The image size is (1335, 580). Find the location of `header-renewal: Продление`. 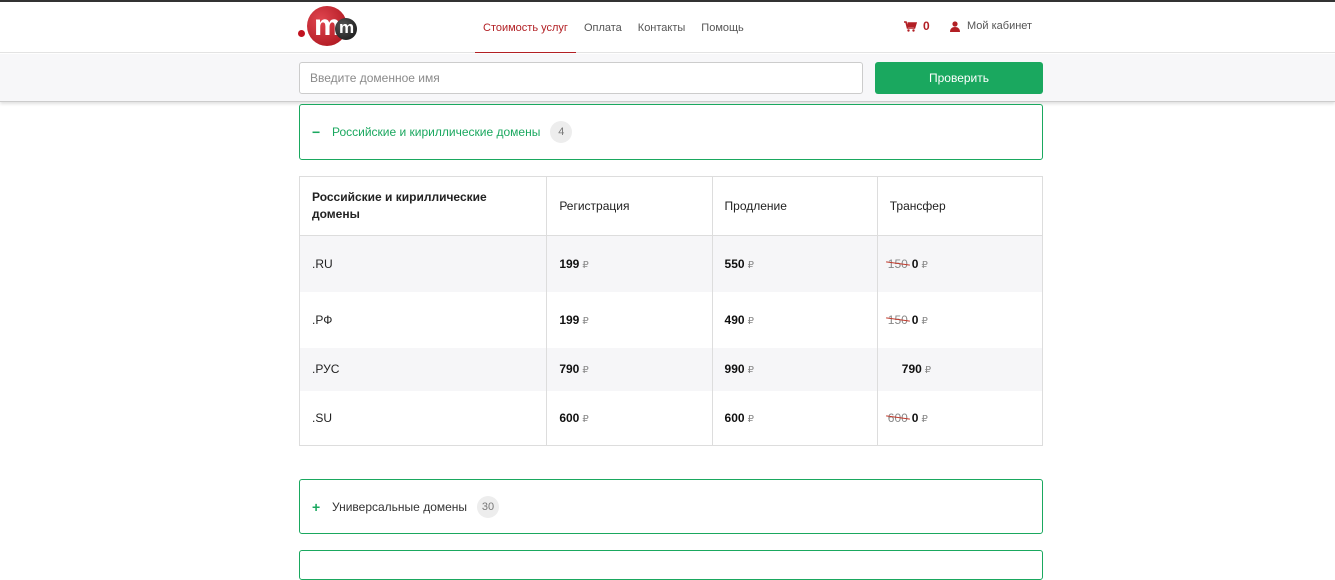

header-renewal: Продление is located at coordinates (795, 206).